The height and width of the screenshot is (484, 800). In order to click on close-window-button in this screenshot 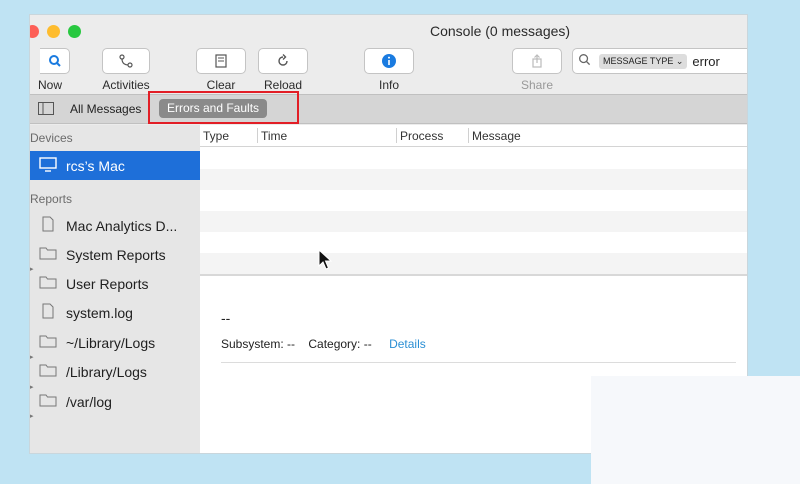, I will do `click(34, 31)`.